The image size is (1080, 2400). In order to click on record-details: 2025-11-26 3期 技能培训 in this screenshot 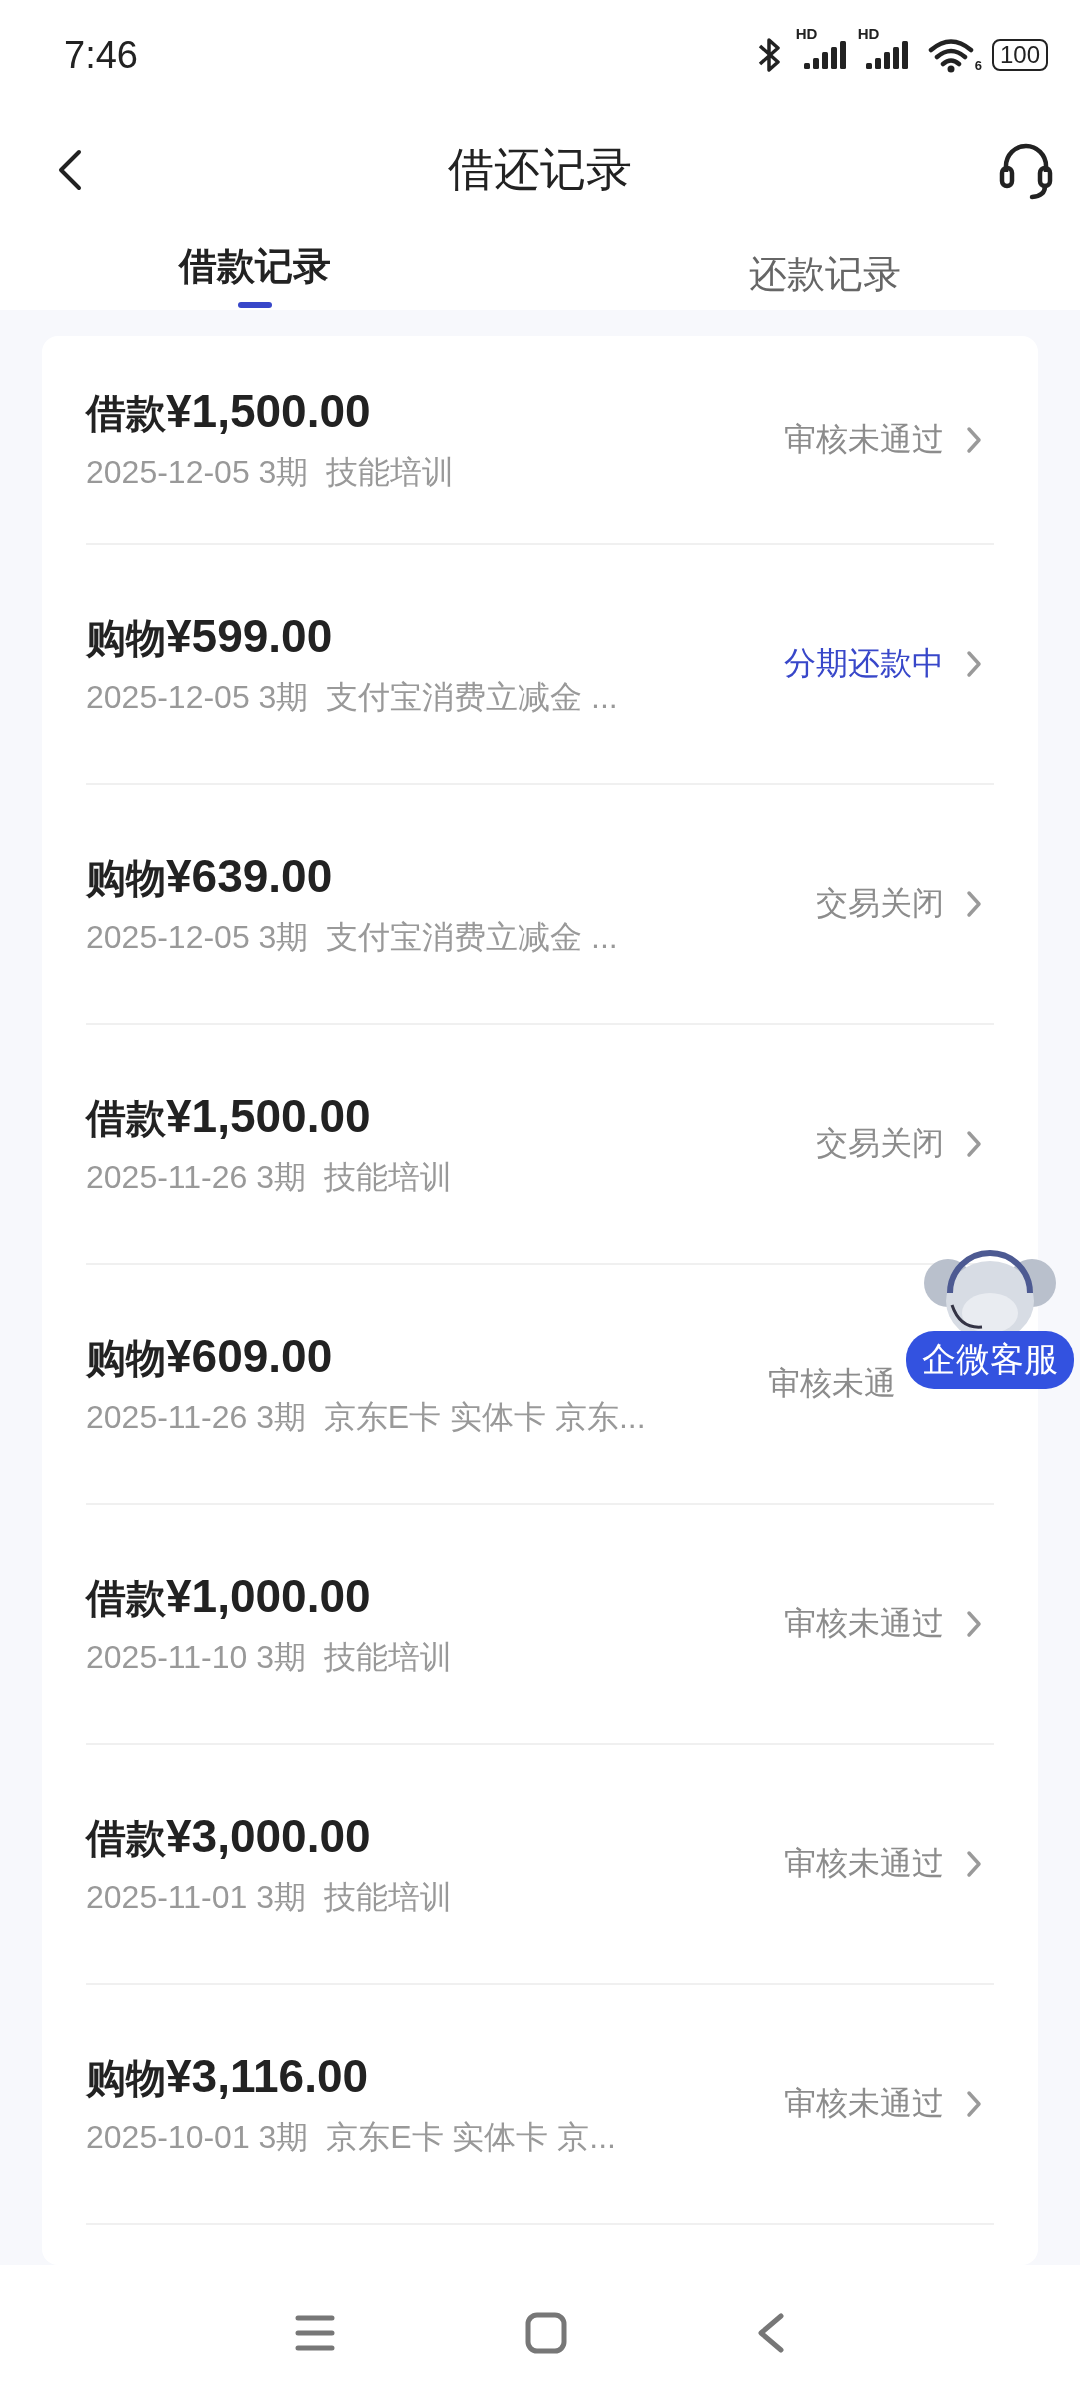, I will do `click(269, 1177)`.